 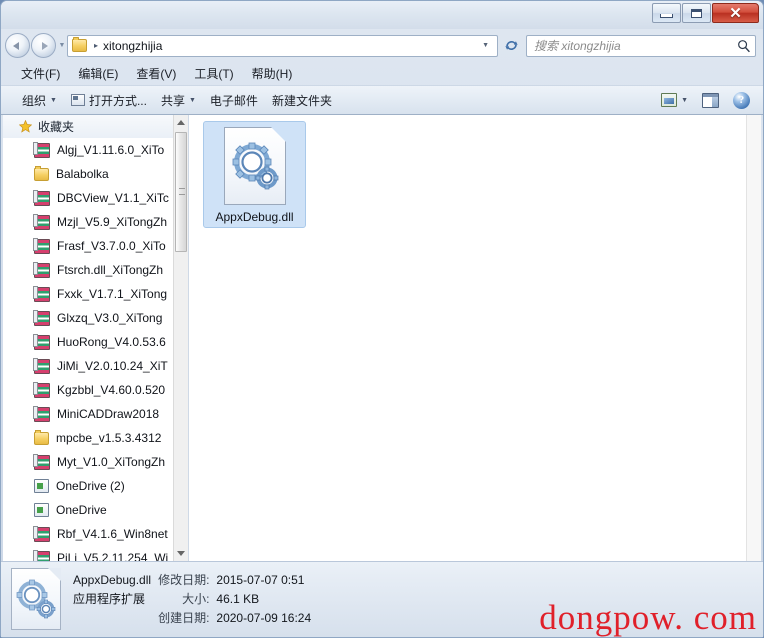 I want to click on sidebar-item: DBCView_V1.1_XiTc, so click(x=88, y=198).